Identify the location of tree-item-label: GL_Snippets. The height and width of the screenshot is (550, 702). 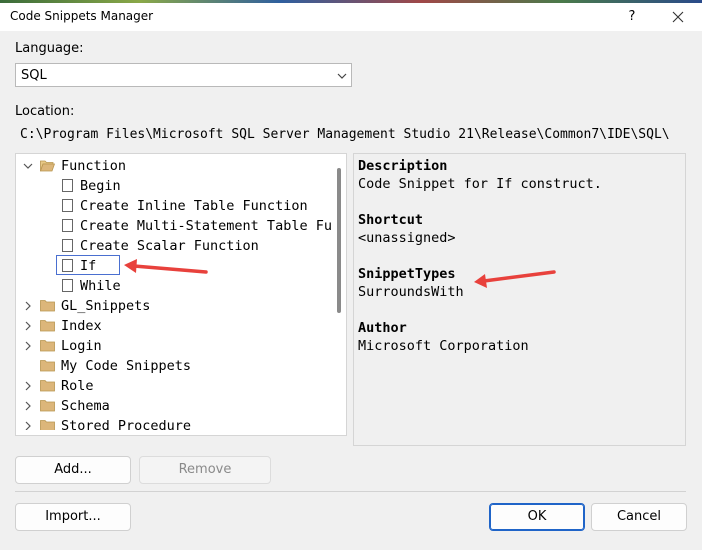
(106, 306).